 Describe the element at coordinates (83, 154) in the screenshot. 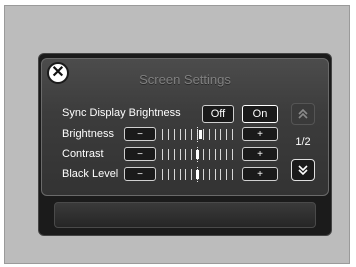

I see `contrast-label: Contrast` at that location.